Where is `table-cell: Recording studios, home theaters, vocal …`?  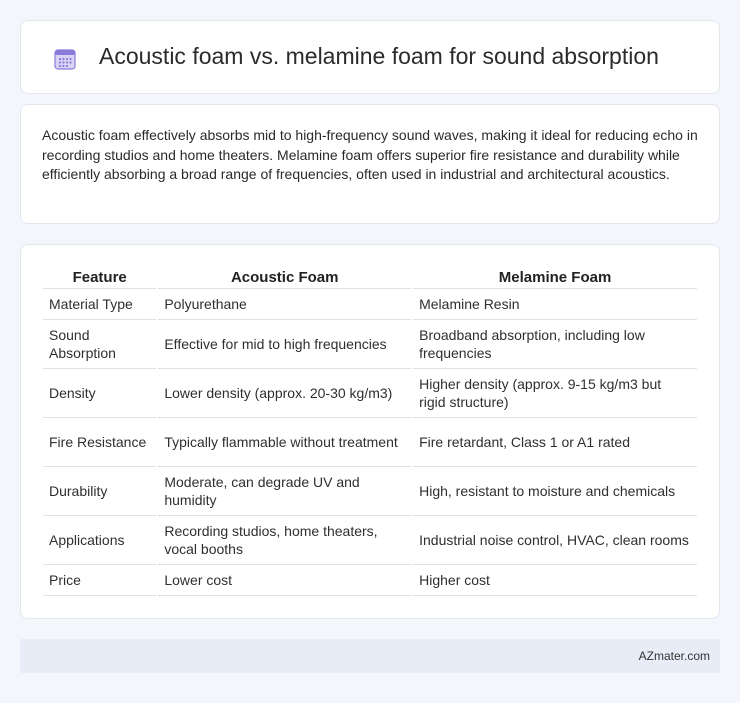 table-cell: Recording studios, home theaters, vocal … is located at coordinates (285, 540).